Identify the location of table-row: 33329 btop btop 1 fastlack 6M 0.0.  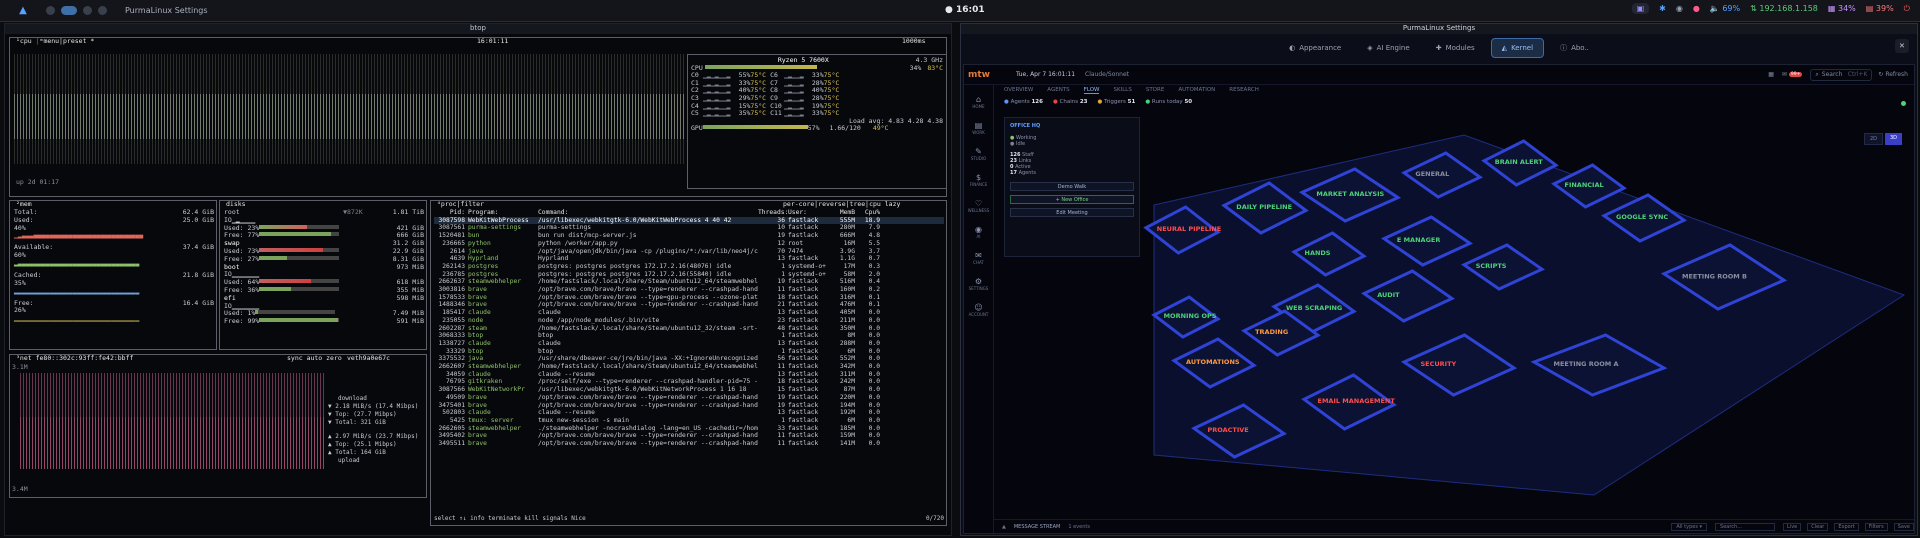
(689, 352).